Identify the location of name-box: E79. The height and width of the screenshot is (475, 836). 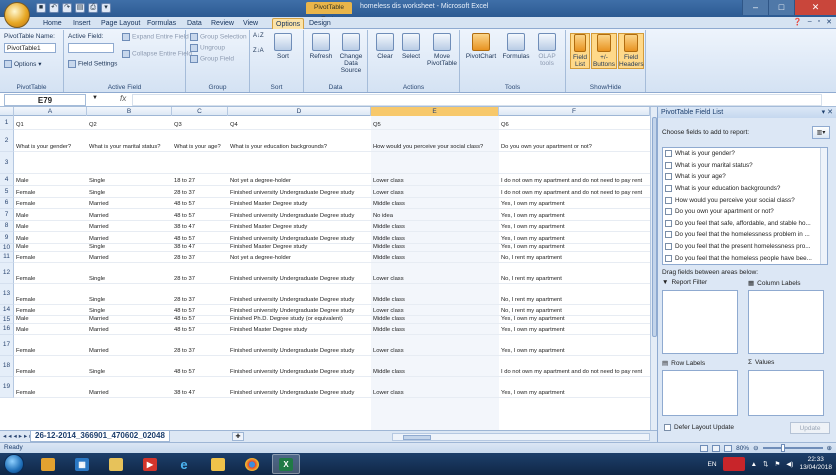
(45, 100).